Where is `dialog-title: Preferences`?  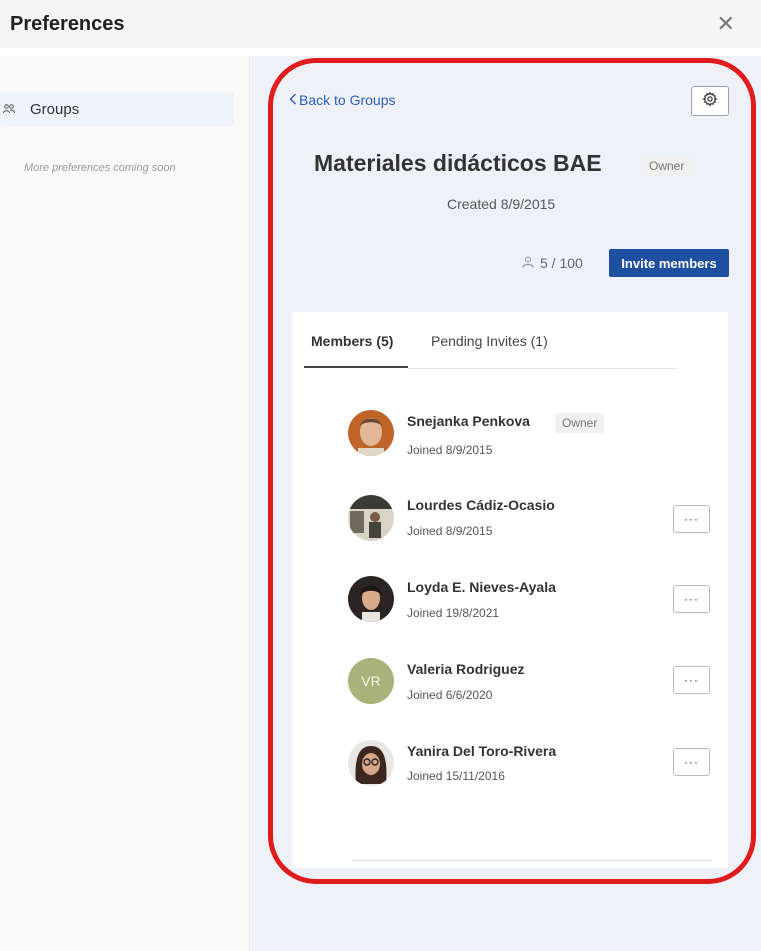 dialog-title: Preferences is located at coordinates (67, 23).